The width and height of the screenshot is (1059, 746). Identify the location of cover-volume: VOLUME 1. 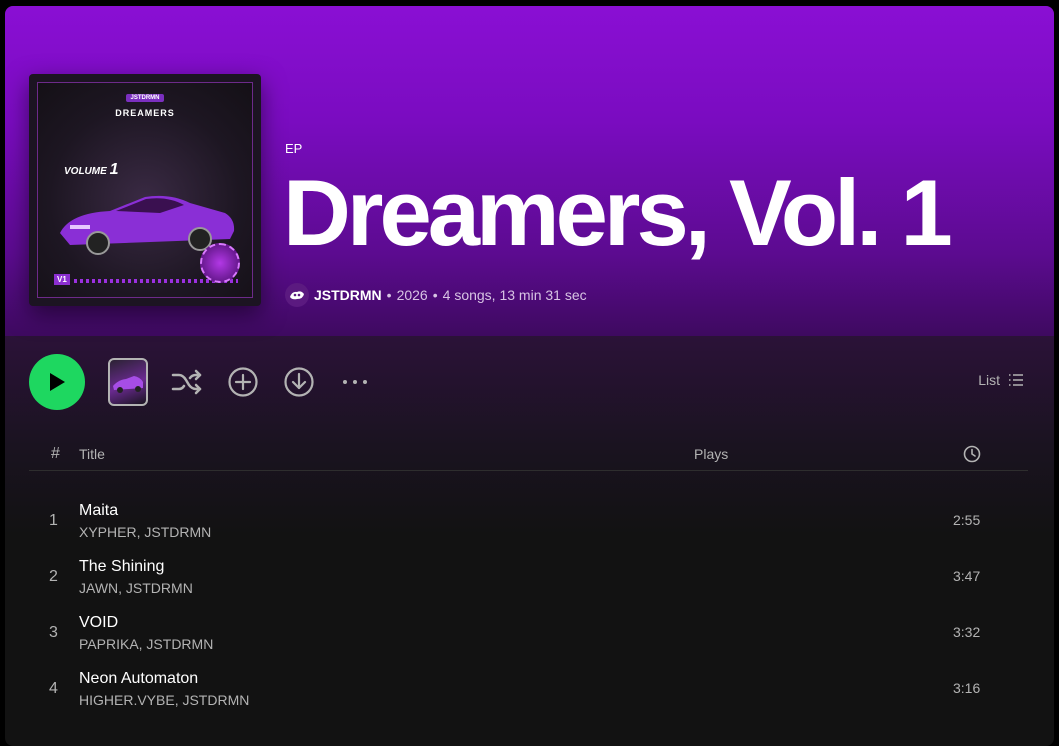
(91, 169).